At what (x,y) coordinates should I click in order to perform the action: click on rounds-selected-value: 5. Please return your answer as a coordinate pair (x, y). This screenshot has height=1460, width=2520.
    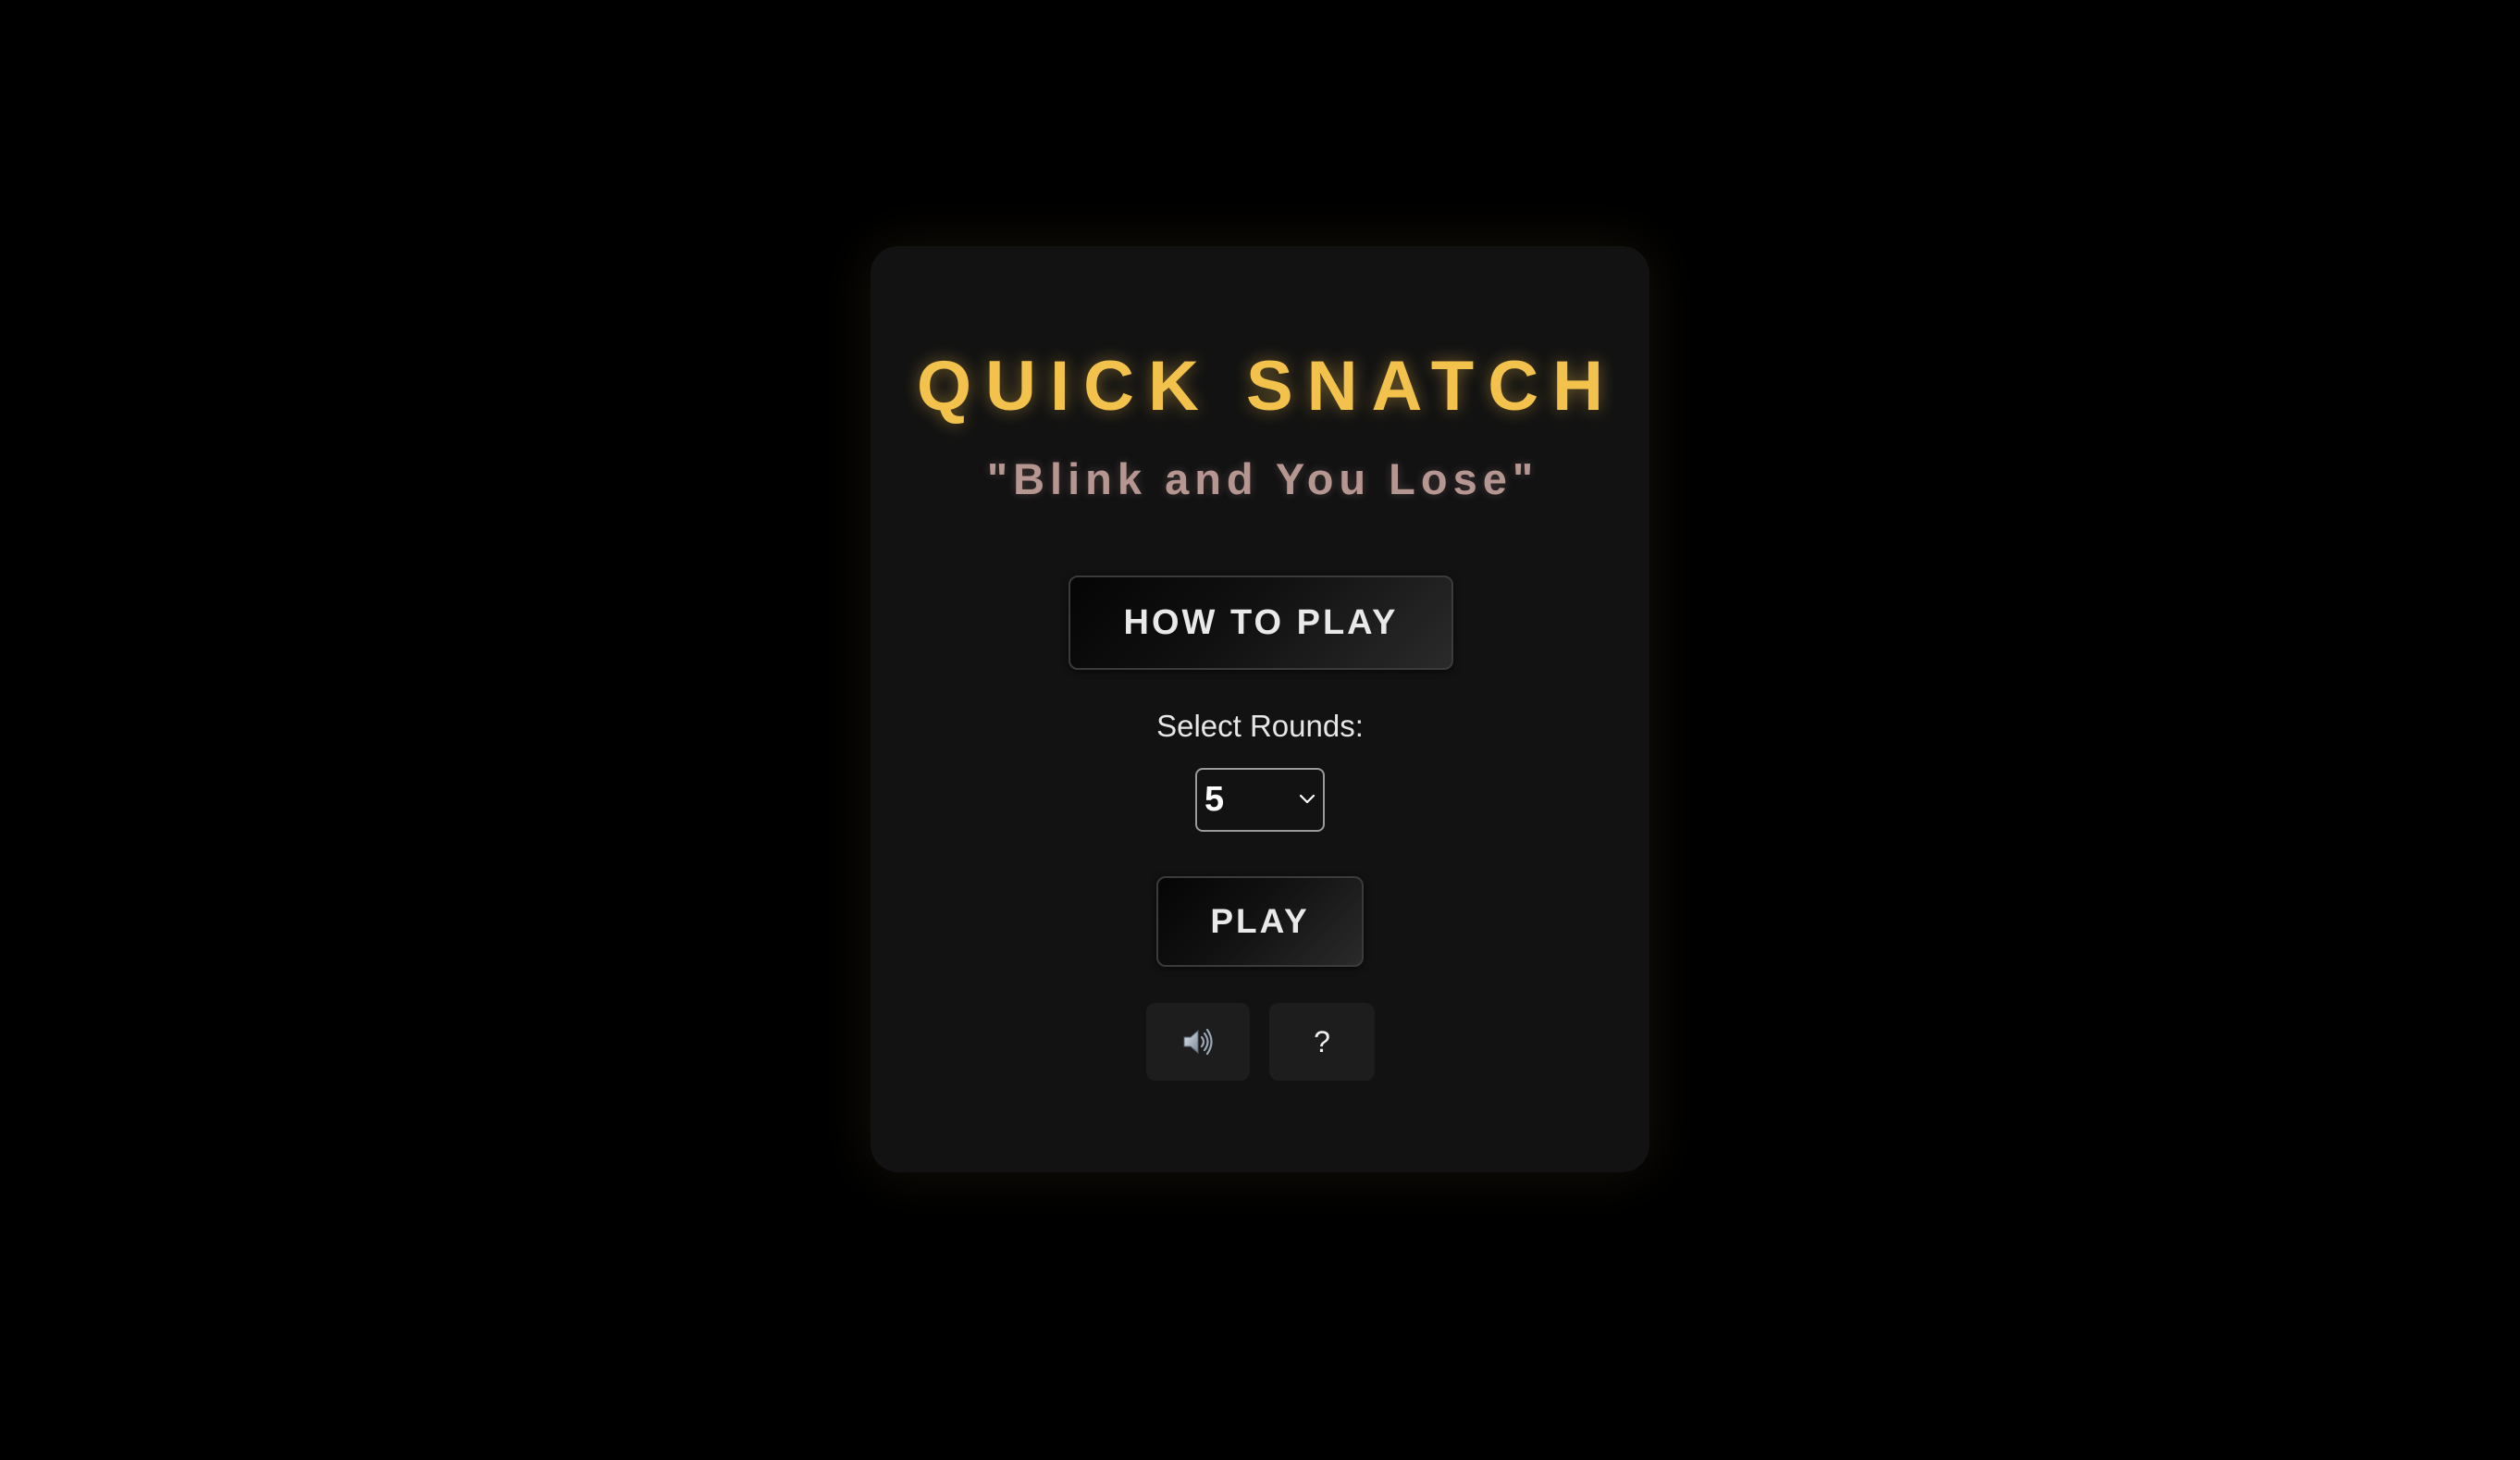
    Looking at the image, I should click on (1214, 799).